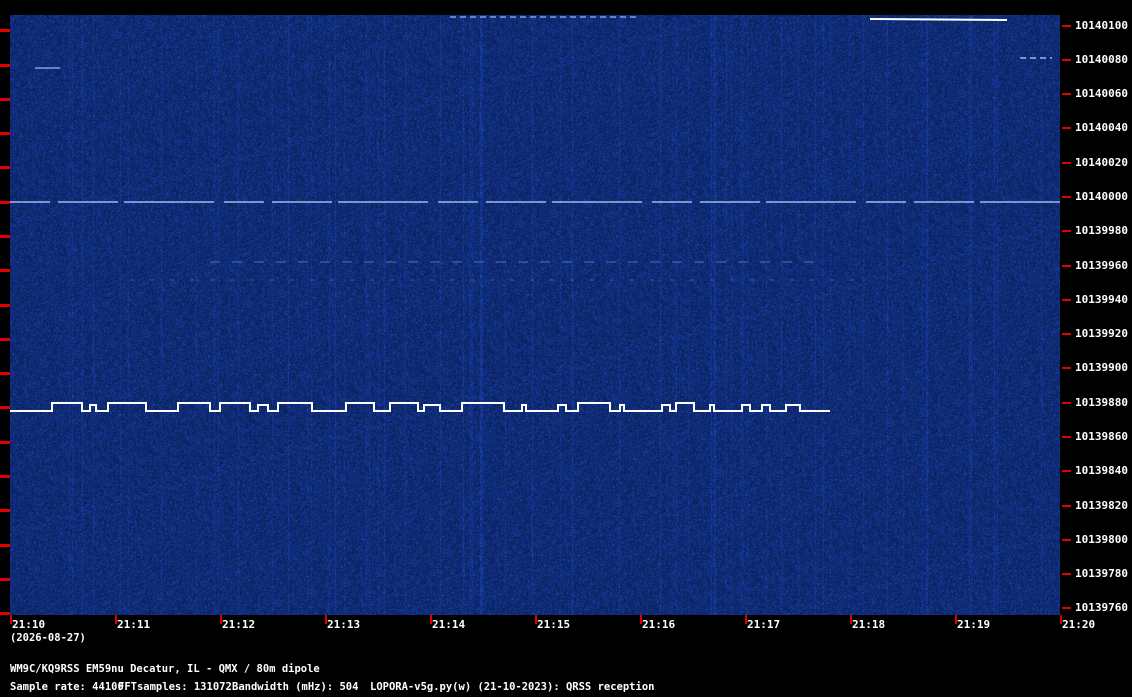 This screenshot has height=697, width=1132. I want to click on date-label: (2026-08-27), so click(48, 638).